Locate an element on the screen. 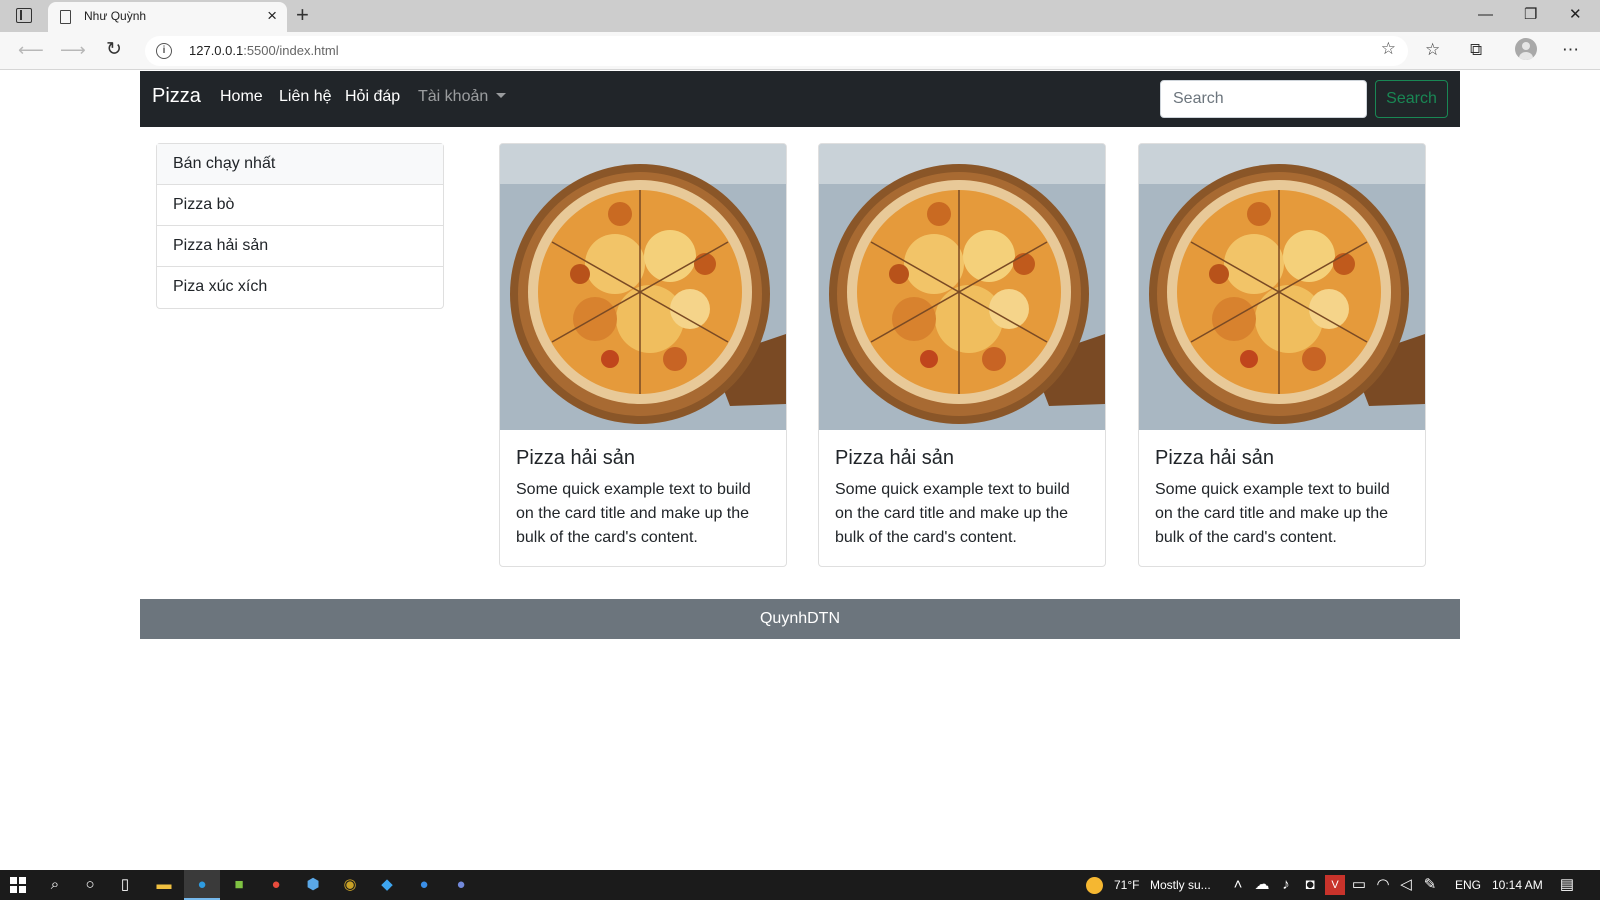 The width and height of the screenshot is (1600, 900). weather-icon is located at coordinates (1094, 885).